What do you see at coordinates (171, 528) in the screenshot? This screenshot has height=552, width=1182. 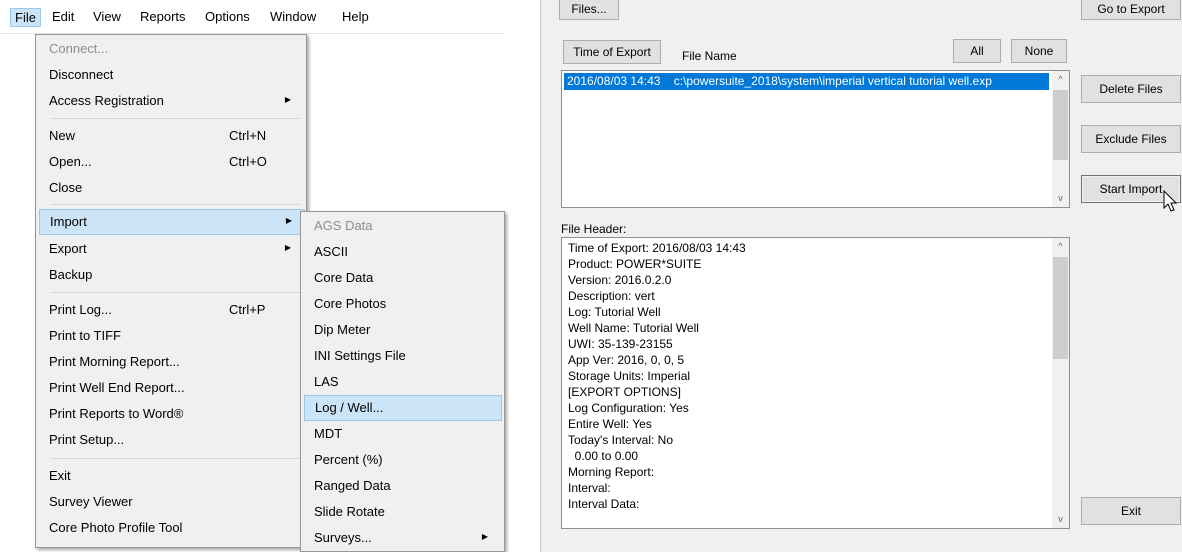 I see `menu-item-core-photo-profile-tool: Core Photo Profile Tool` at bounding box center [171, 528].